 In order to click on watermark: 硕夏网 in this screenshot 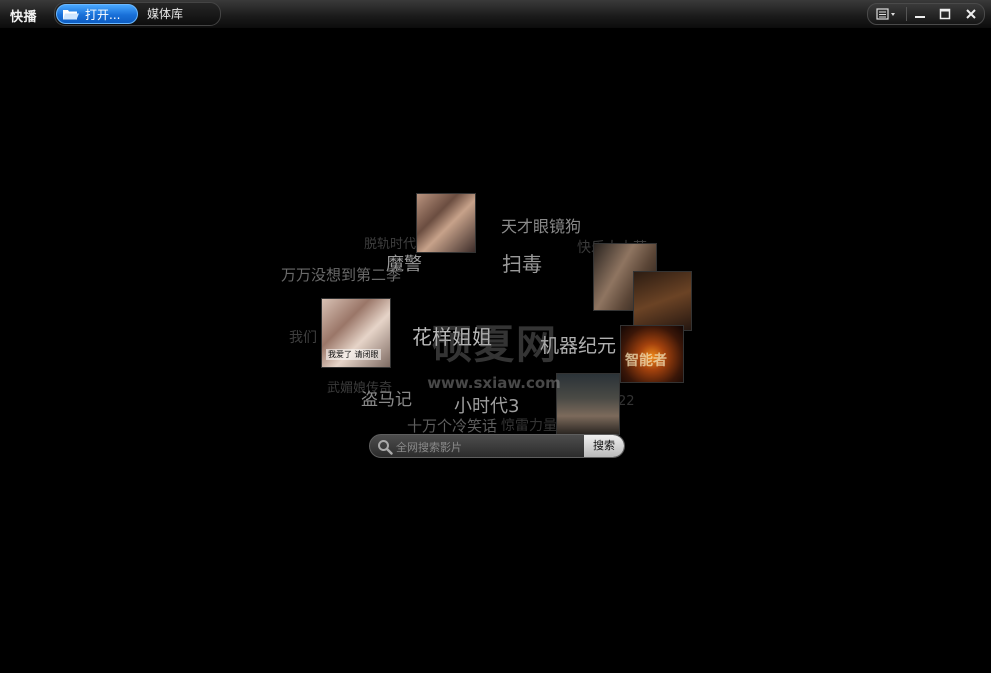, I will do `click(495, 345)`.